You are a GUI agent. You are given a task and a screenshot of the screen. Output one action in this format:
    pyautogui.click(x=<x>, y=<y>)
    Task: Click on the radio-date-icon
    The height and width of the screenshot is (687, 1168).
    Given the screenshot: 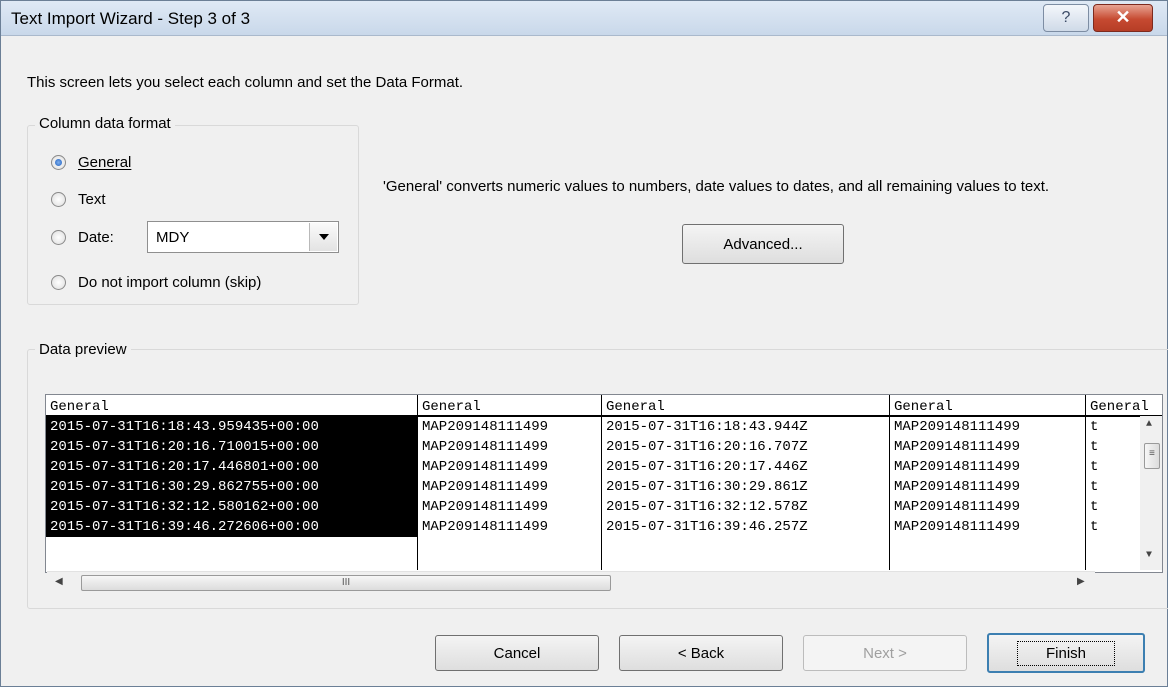 What is the action you would take?
    pyautogui.click(x=58, y=237)
    